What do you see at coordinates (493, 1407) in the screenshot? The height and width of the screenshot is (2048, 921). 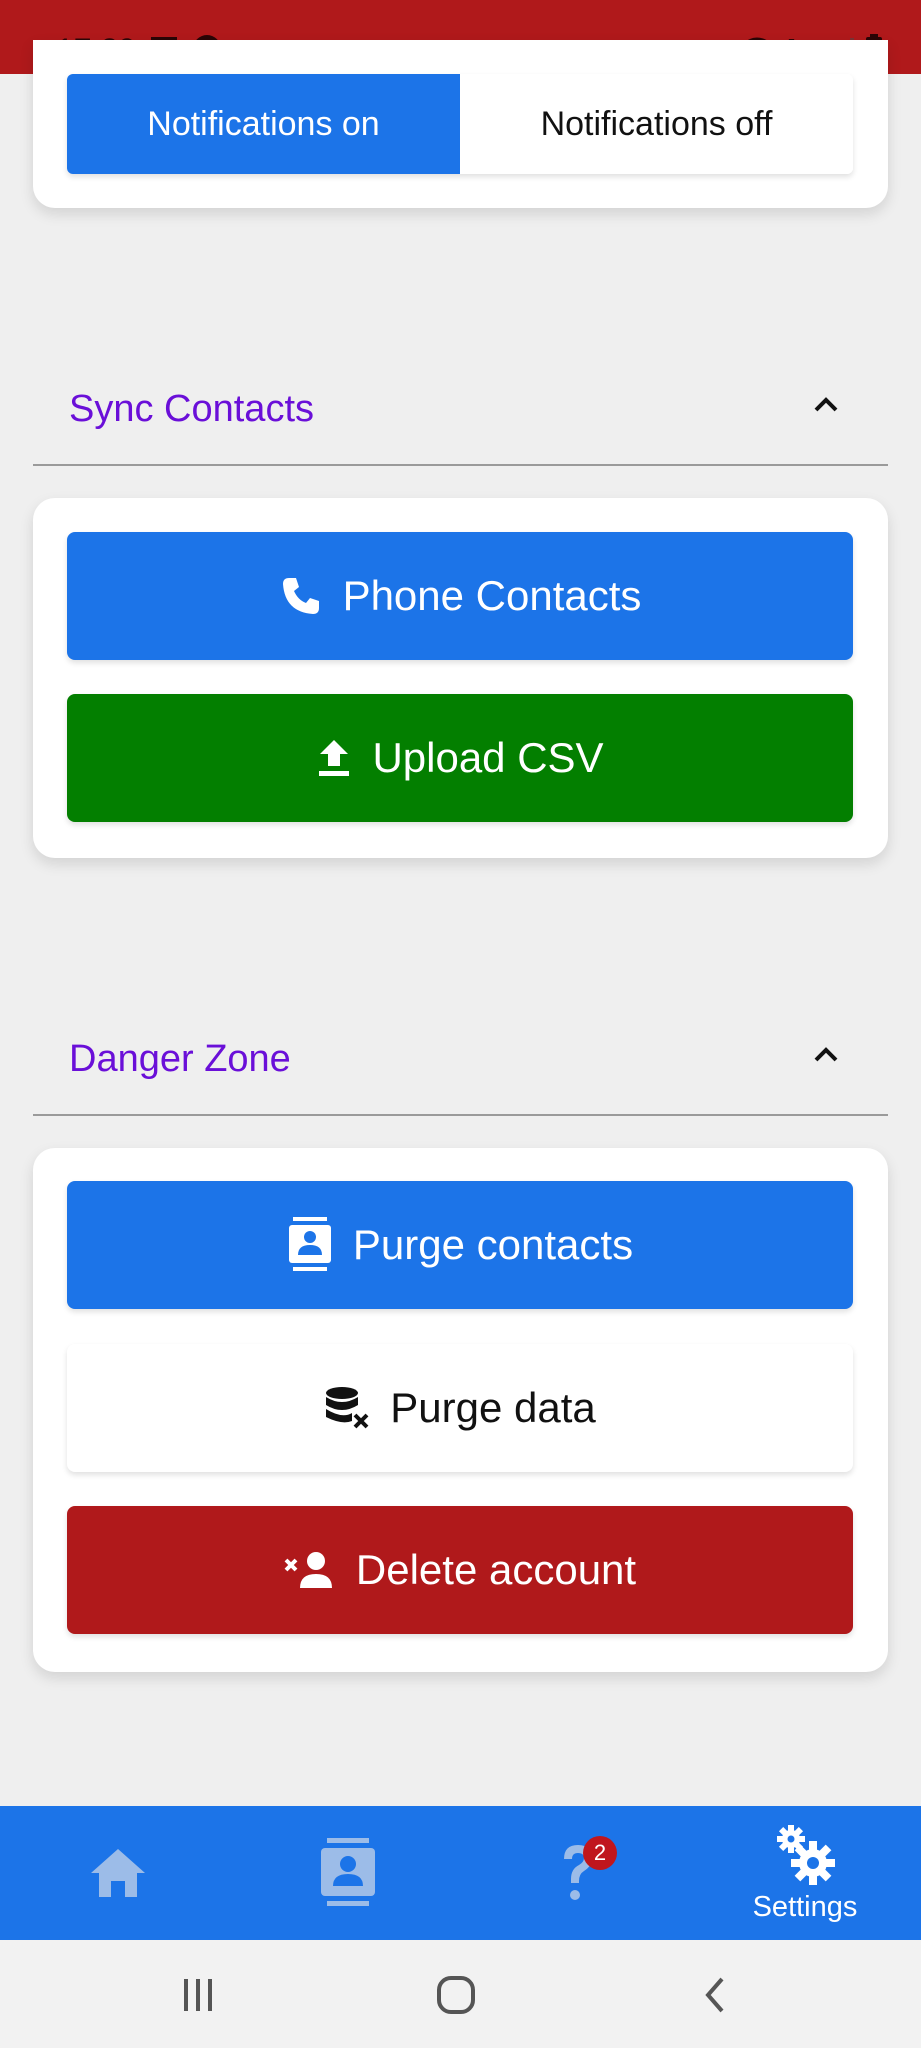 I see `purge-data-label: Purge data` at bounding box center [493, 1407].